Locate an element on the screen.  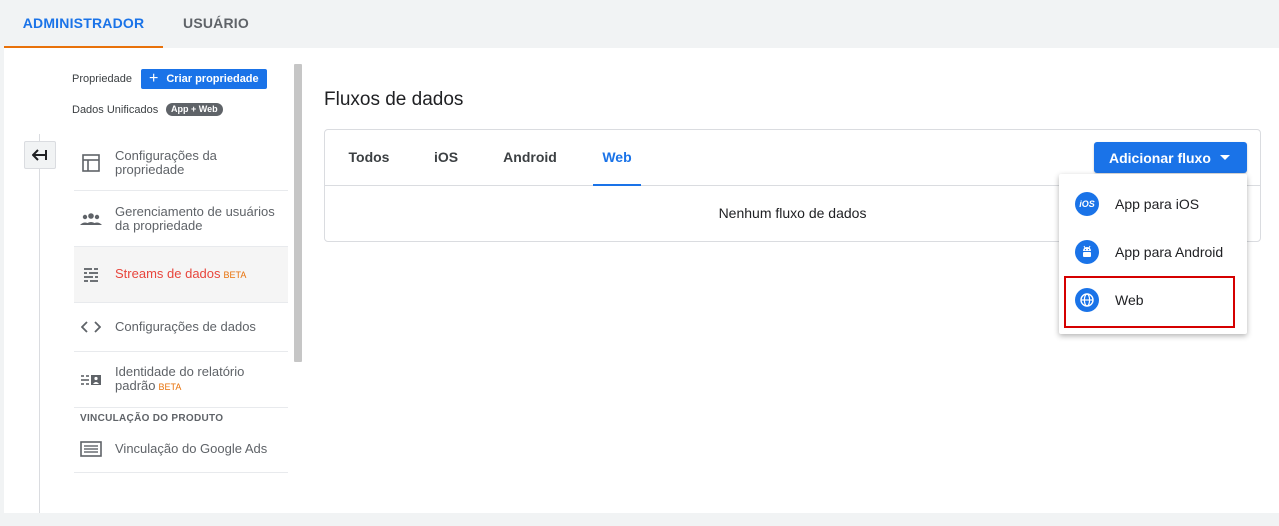
sidebar-item-reporting-identity: Identidade do relatório padrão BETA is located at coordinates (181, 380).